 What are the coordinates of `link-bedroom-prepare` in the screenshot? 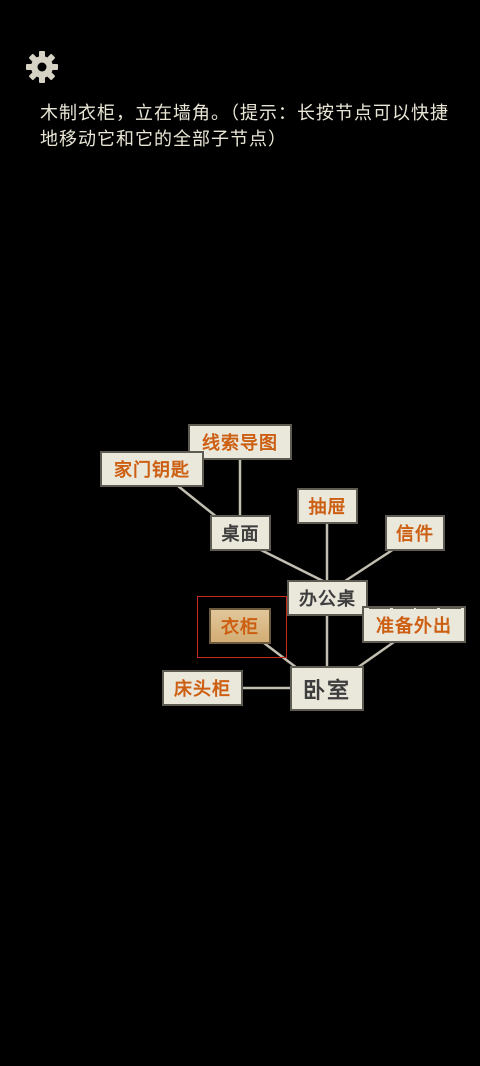 It's located at (375, 655).